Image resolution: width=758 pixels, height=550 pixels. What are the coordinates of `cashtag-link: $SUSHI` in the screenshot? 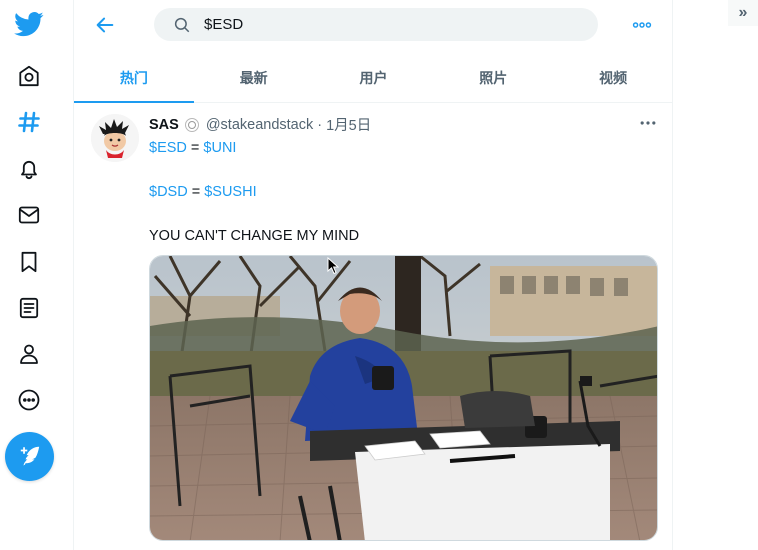 It's located at (230, 192).